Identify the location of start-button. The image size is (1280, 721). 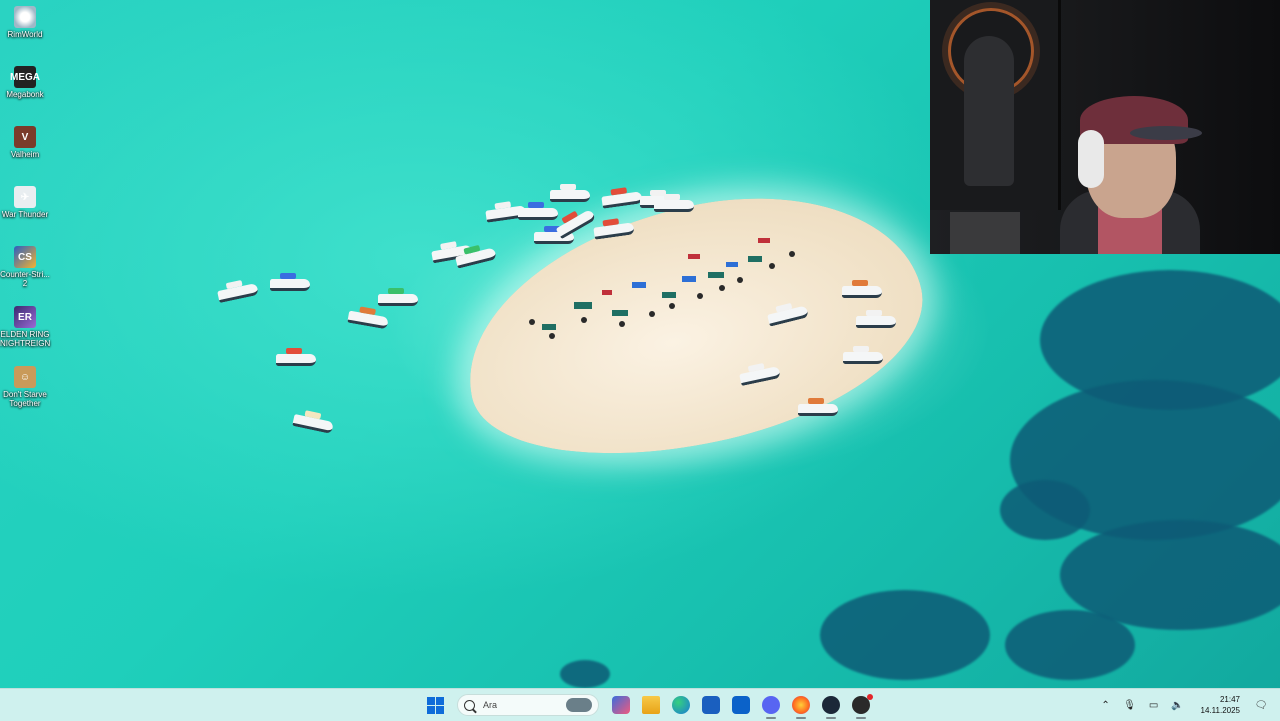
(435, 705).